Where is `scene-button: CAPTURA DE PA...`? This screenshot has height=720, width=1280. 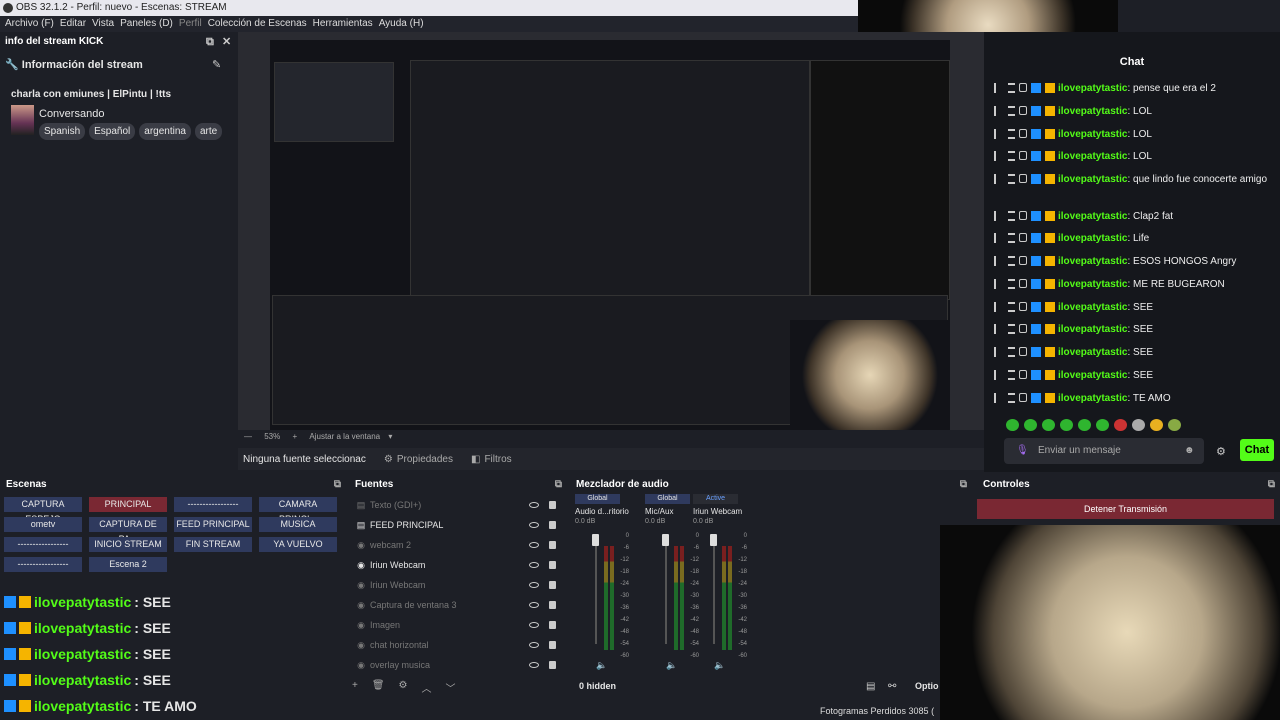 scene-button: CAPTURA DE PA... is located at coordinates (128, 530).